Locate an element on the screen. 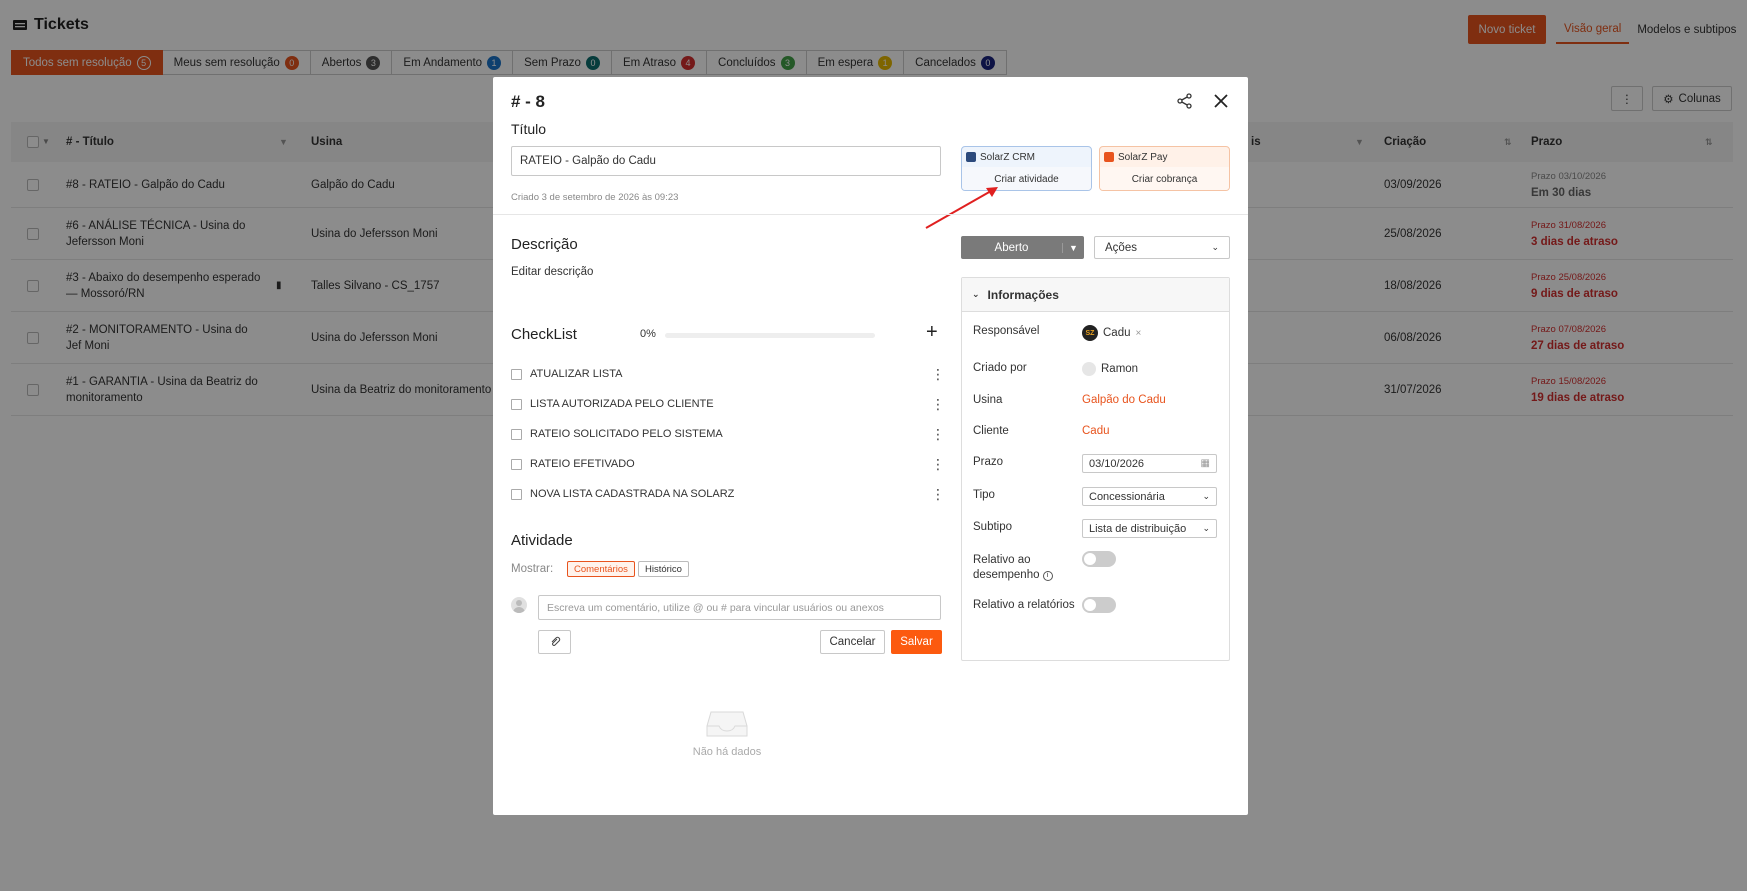  info-icon: i is located at coordinates (1047, 575).